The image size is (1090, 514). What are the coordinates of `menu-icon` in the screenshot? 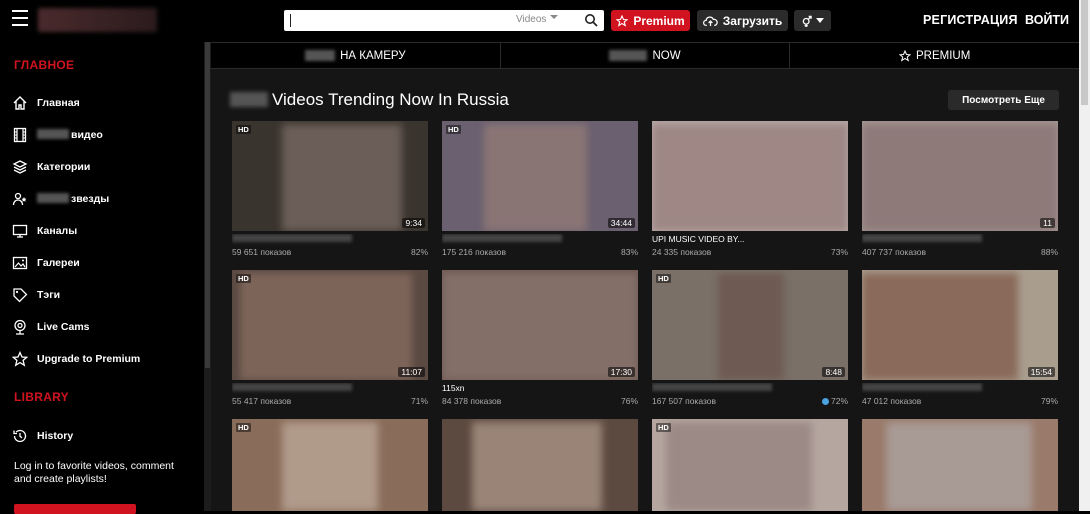 It's located at (20, 18).